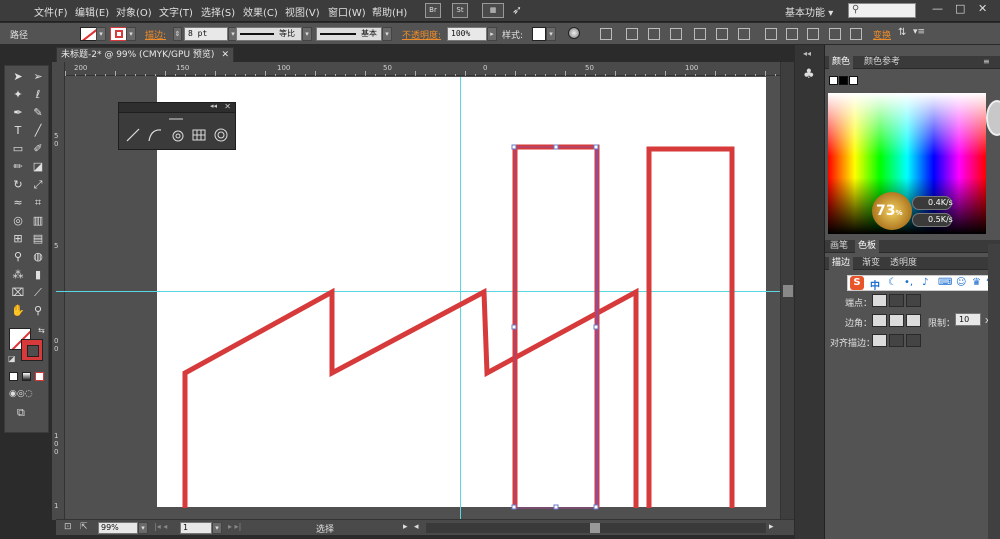 The height and width of the screenshot is (539, 1000). What do you see at coordinates (551, 34) in the screenshot?
I see `style-dropdown: ▾` at bounding box center [551, 34].